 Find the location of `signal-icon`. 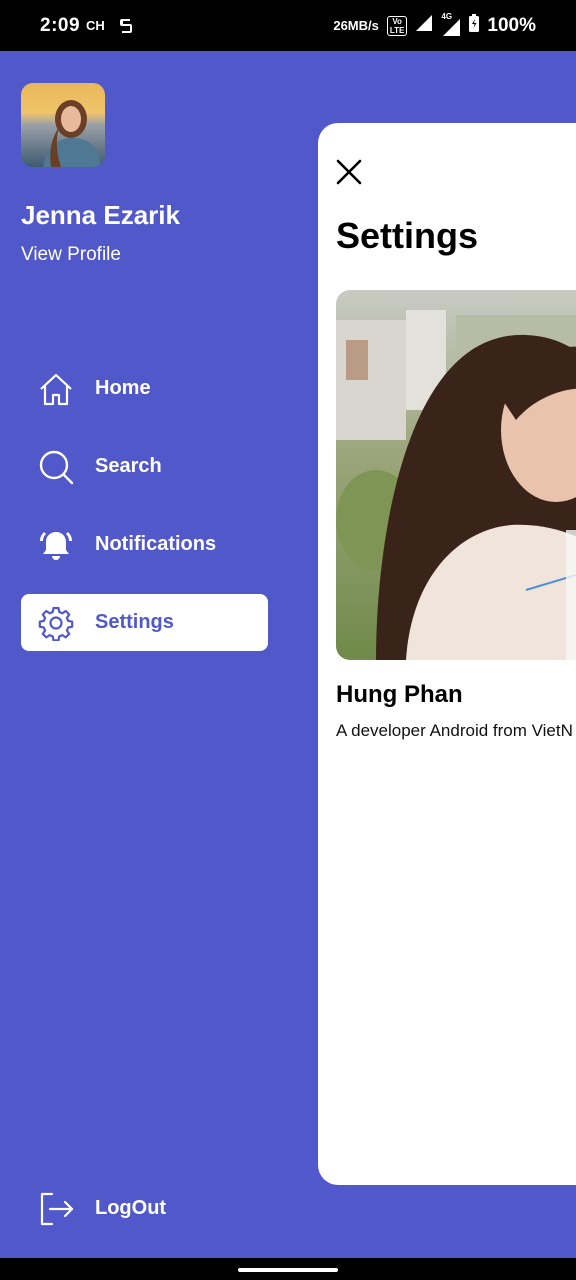

signal-icon is located at coordinates (424, 25).